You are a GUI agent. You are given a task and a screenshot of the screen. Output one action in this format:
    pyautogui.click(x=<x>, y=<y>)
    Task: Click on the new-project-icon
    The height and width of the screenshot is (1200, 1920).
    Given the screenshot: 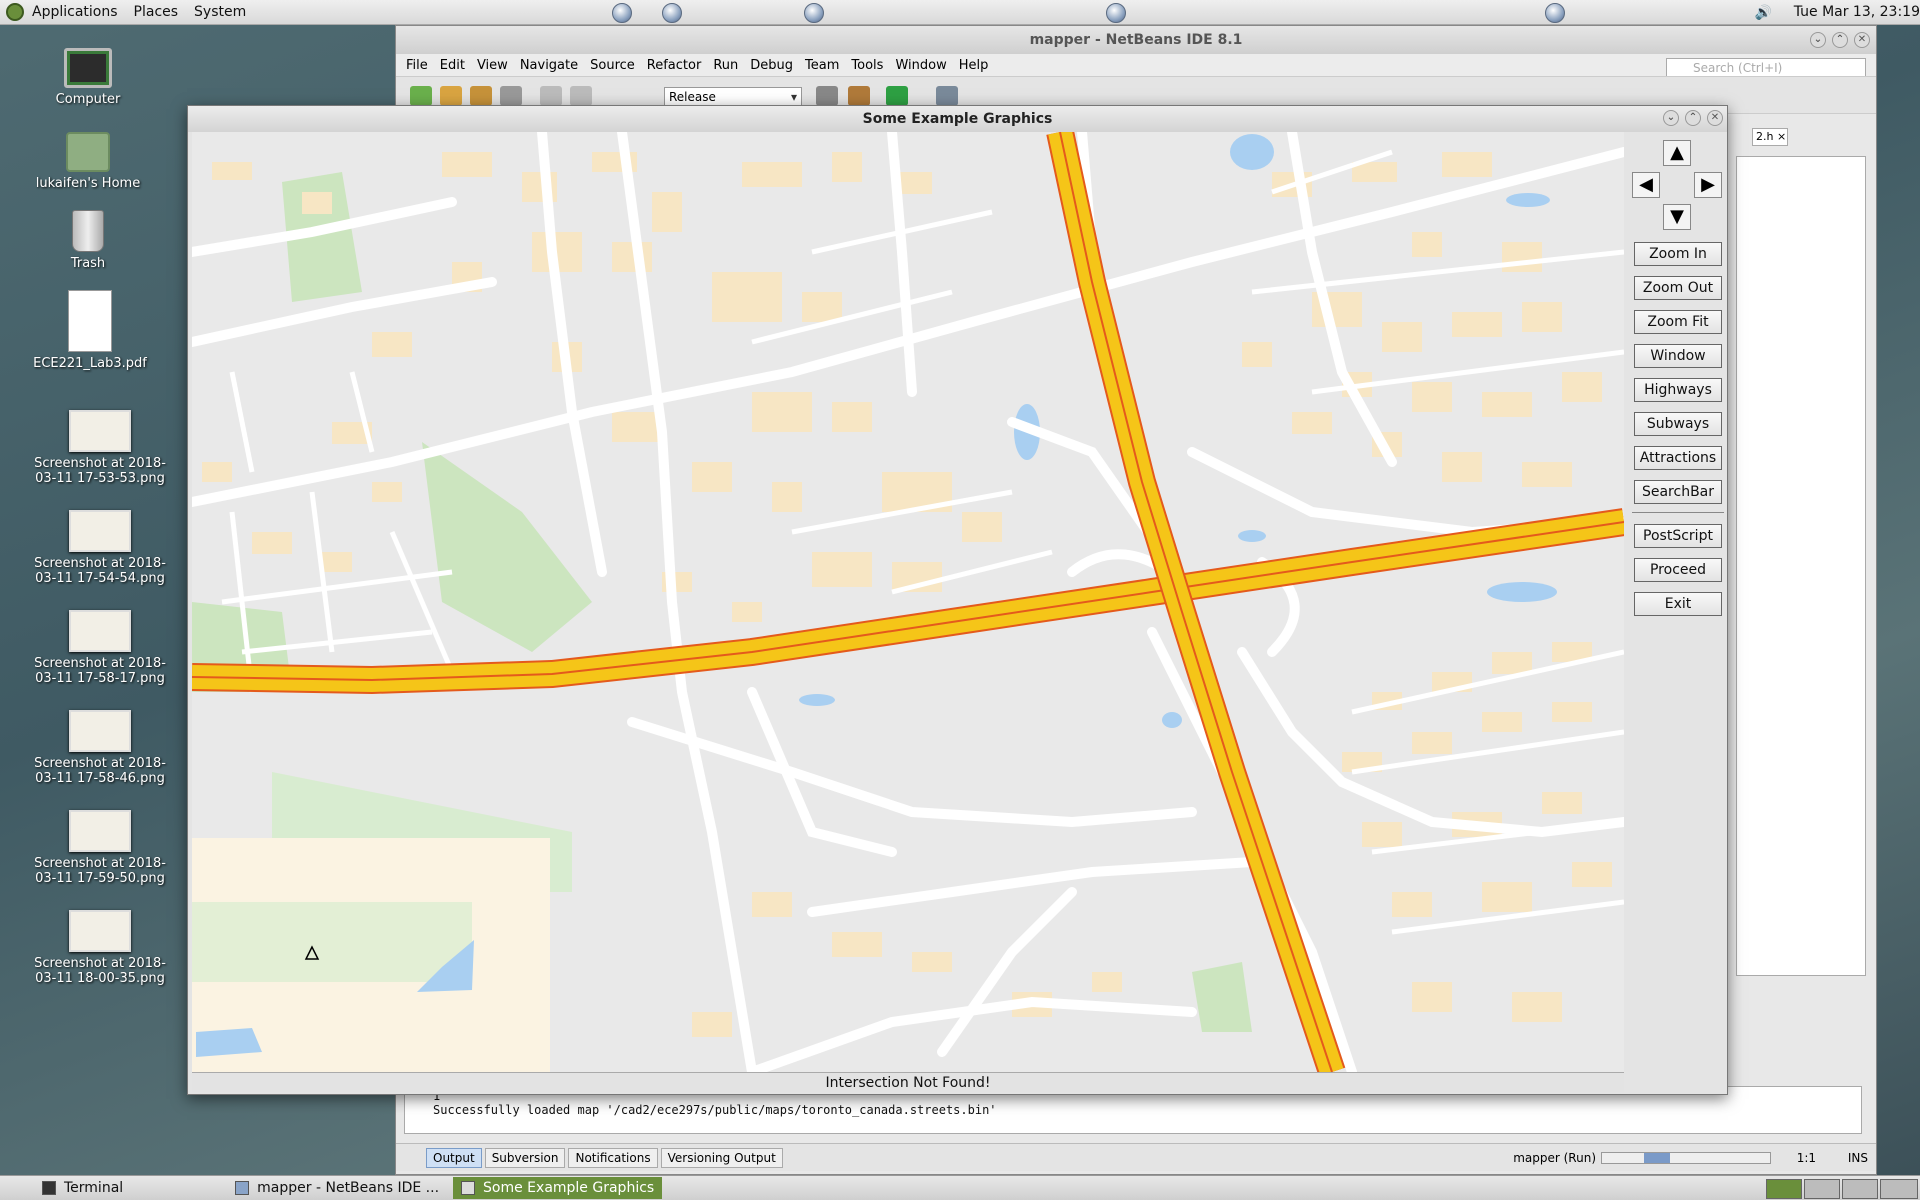 What is the action you would take?
    pyautogui.click(x=451, y=96)
    